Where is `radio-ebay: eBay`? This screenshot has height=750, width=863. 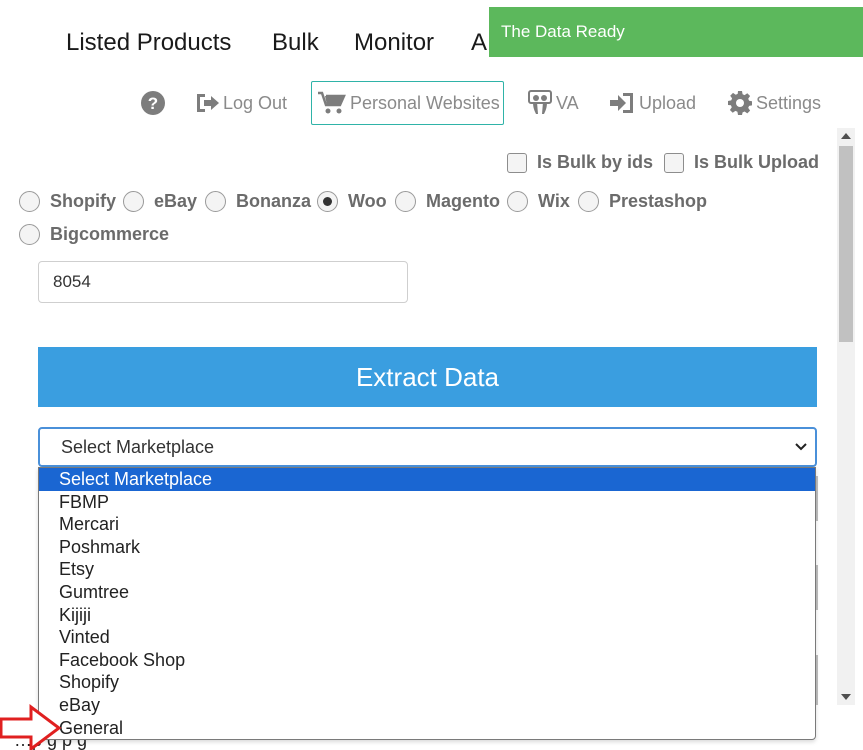
radio-ebay: eBay is located at coordinates (160, 201).